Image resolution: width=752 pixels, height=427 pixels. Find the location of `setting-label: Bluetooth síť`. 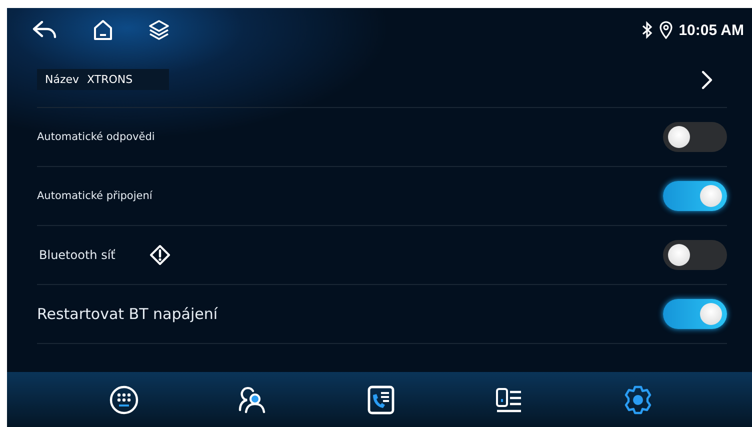

setting-label: Bluetooth síť is located at coordinates (77, 255).